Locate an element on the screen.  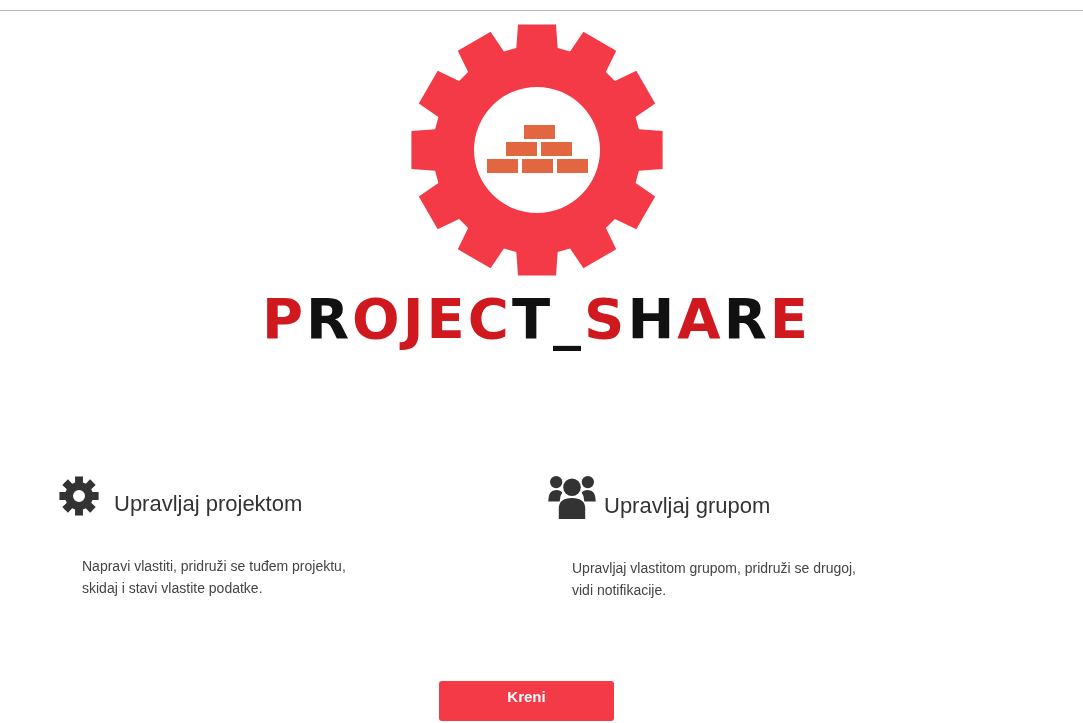
feature-description: Napravi vlastiti, pridruži se tuđem projektu, skidaj i stavi vlastite podatke. is located at coordinates (214, 577).